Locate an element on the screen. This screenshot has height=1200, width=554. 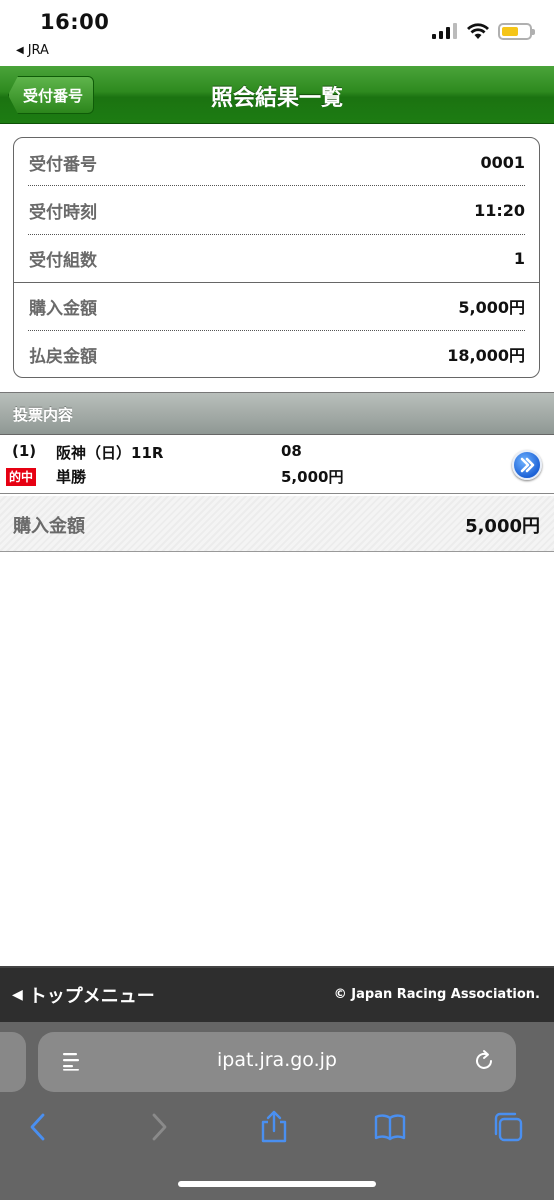
bet-amount: 5,000円 is located at coordinates (312, 477).